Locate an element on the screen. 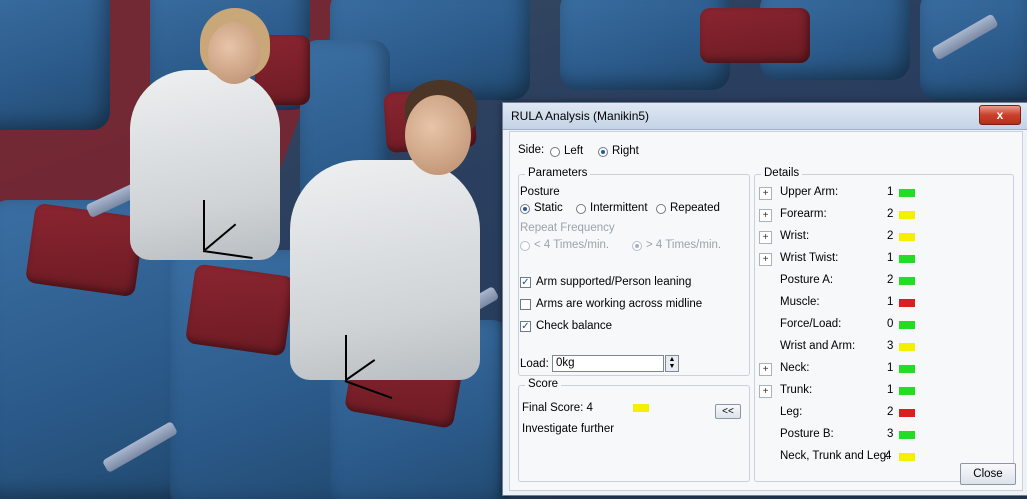  detail-label: Posture B: is located at coordinates (807, 434).